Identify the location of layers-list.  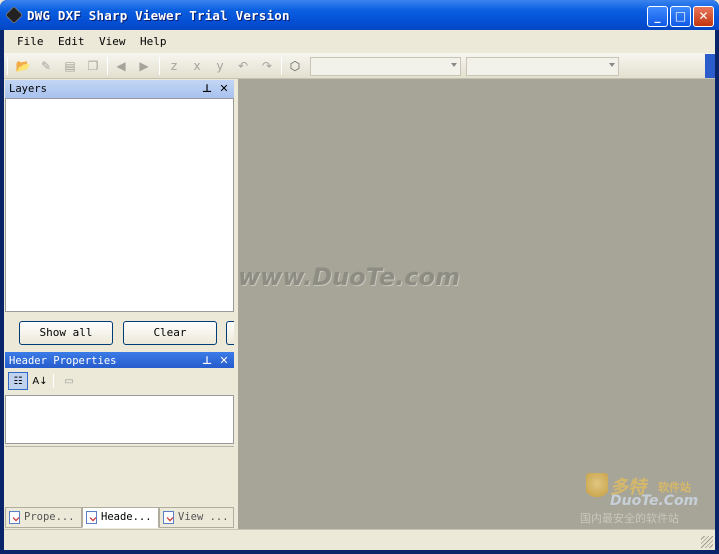
(119, 205).